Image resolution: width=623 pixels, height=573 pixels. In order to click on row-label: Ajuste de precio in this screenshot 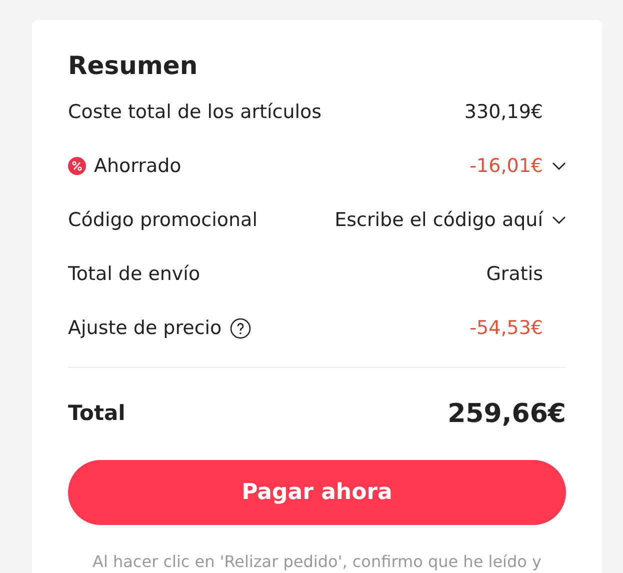, I will do `click(145, 328)`.